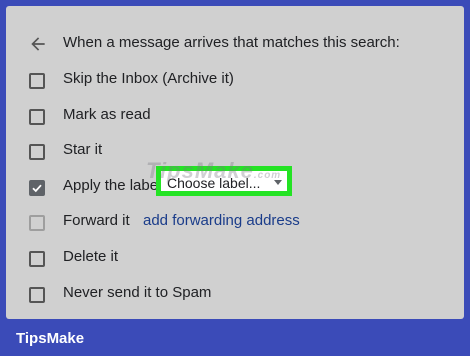 The width and height of the screenshot is (470, 356). Describe the element at coordinates (137, 292) in the screenshot. I see `never-spam-label: Never send it to Spam` at that location.